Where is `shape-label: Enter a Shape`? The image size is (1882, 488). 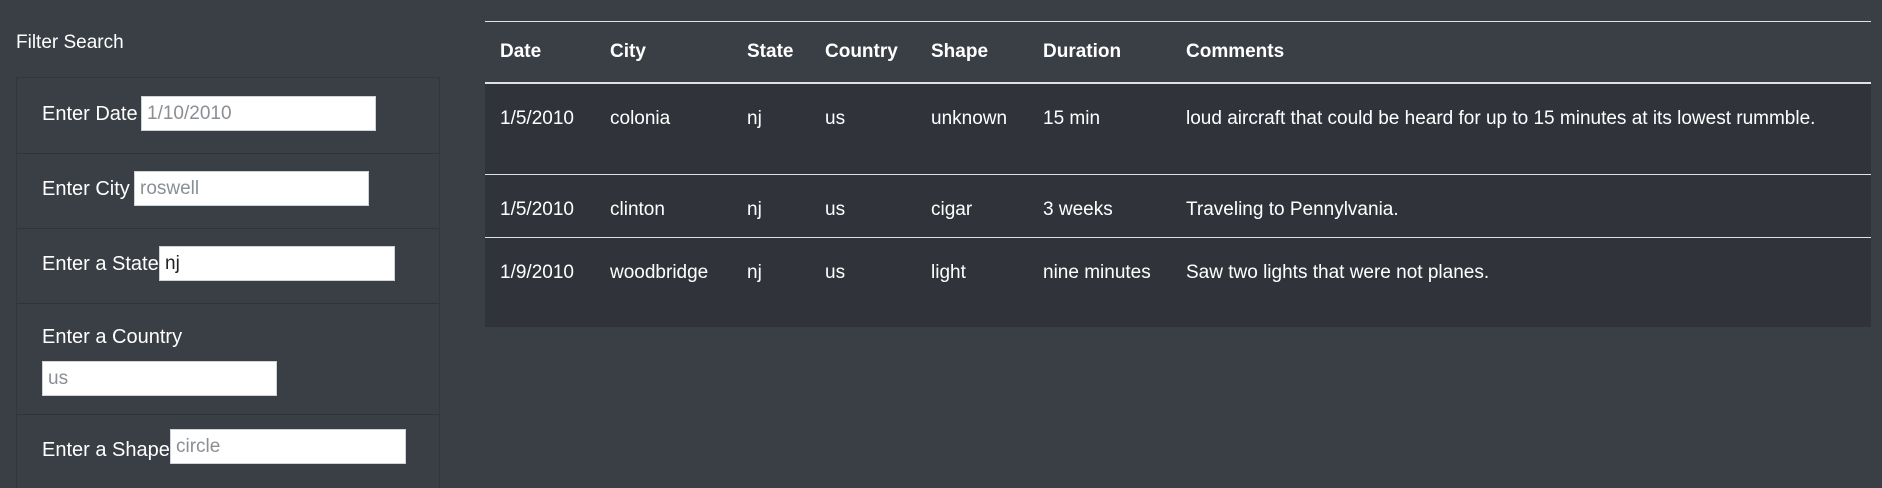
shape-label: Enter a Shape is located at coordinates (106, 450).